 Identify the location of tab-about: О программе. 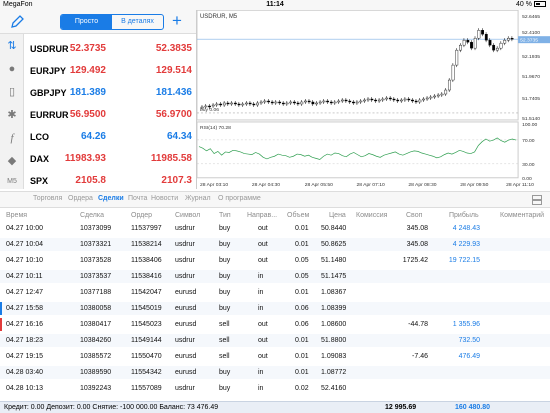
(239, 198).